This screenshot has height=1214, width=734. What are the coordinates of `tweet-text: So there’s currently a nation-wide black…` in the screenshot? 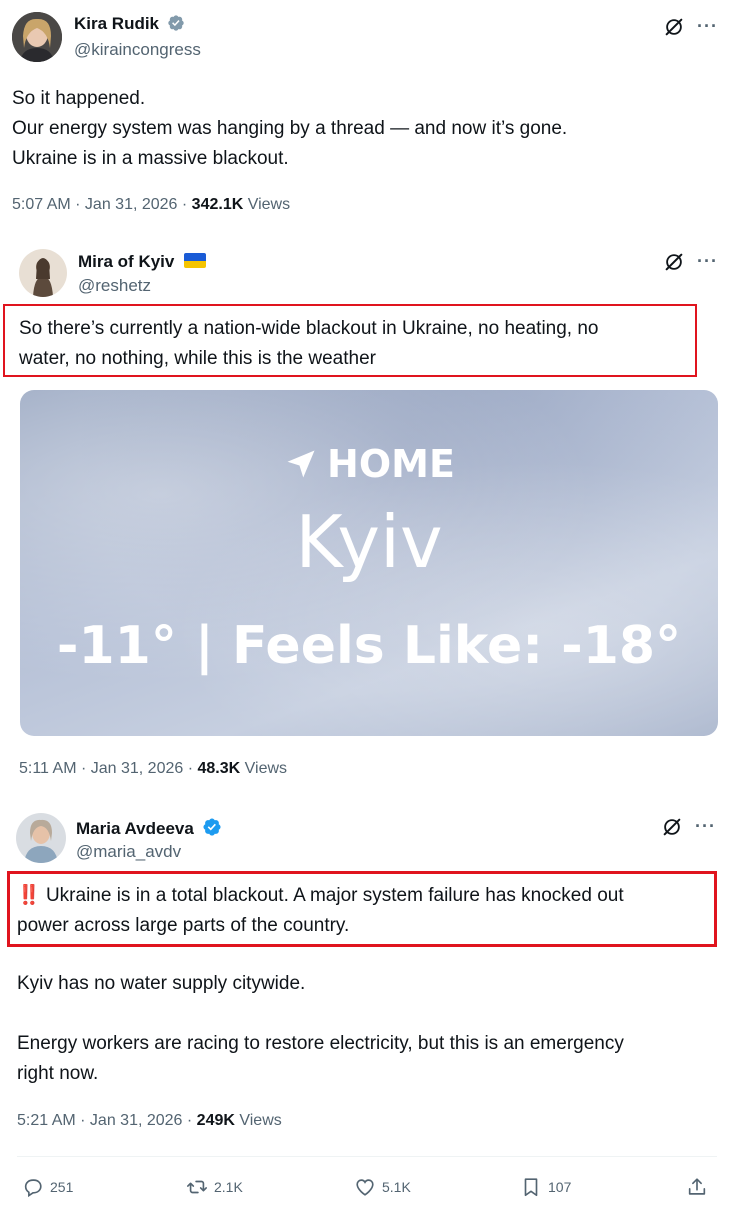 It's located at (309, 343).